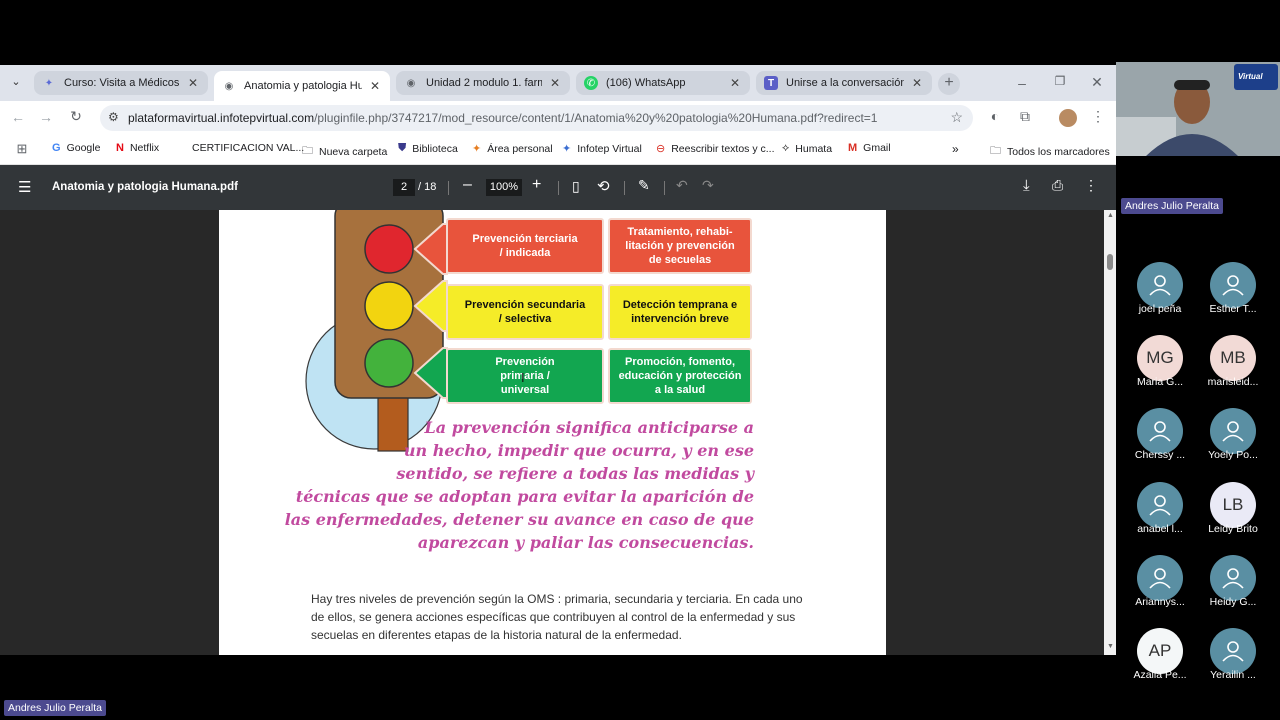 The width and height of the screenshot is (1280, 720). I want to click on netflix-icon: N, so click(120, 148).